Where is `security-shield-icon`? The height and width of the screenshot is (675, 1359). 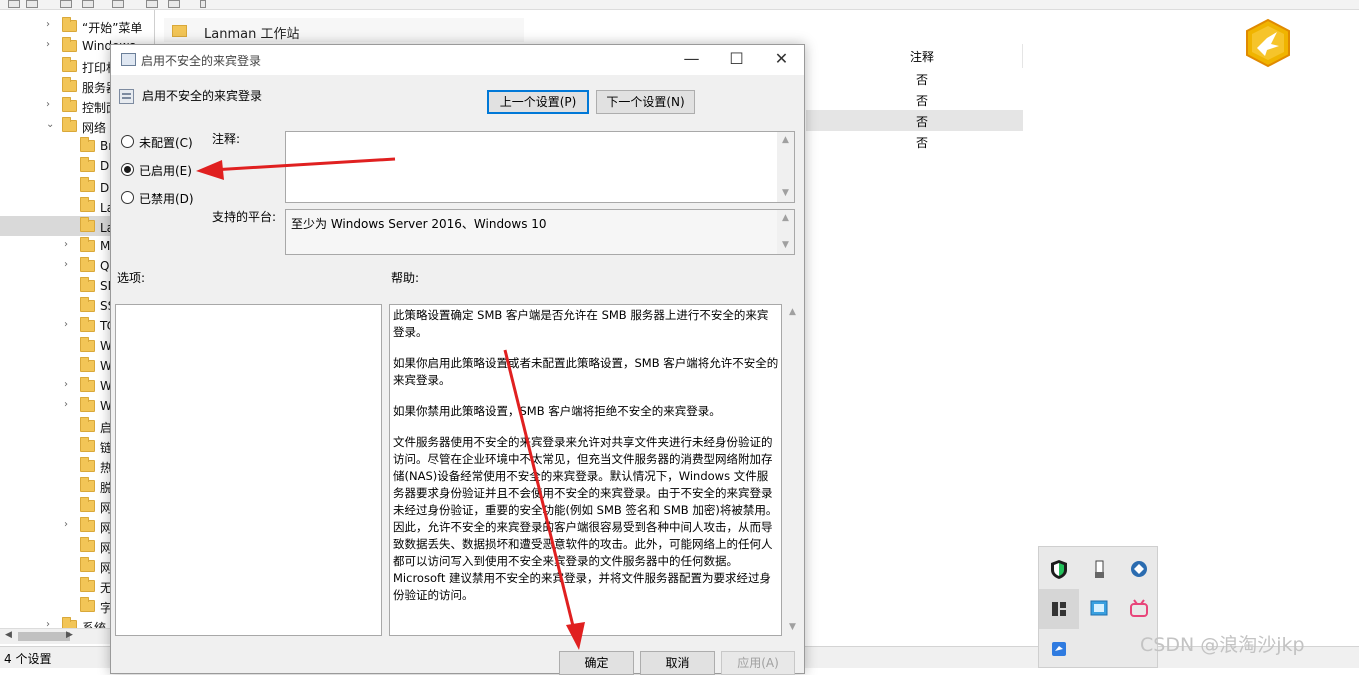
security-shield-icon is located at coordinates (1059, 569).